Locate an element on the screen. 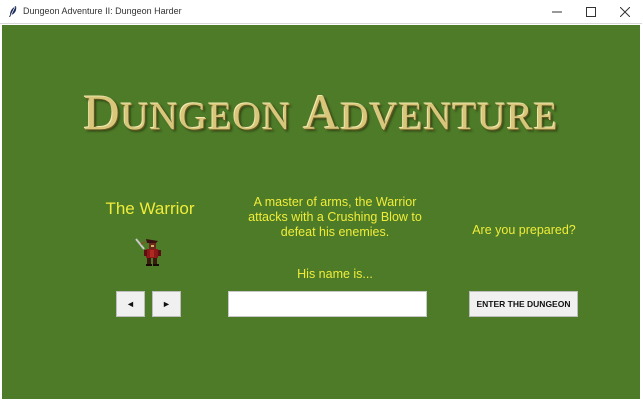  logo-word-adventure: ADVENTURE is located at coordinates (431, 112).